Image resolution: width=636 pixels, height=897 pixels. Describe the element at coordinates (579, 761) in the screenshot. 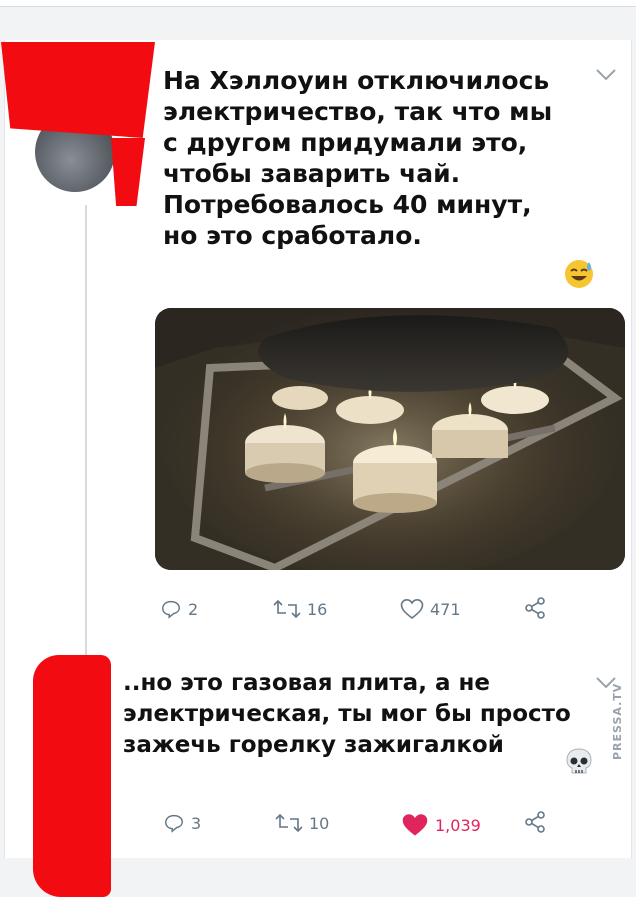

I see `skull-emoji` at that location.